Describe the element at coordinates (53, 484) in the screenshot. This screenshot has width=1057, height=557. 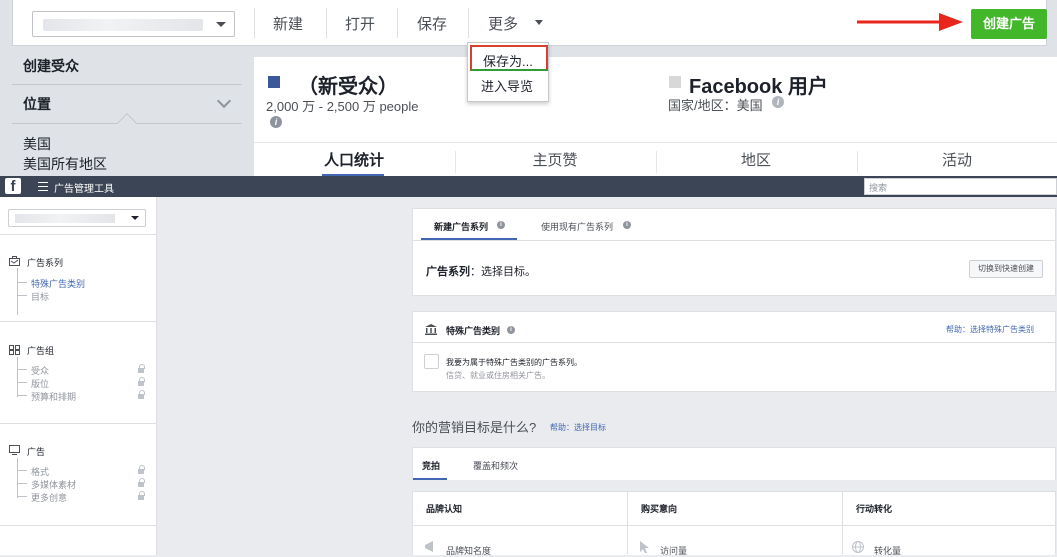
I see `sidebar-item-media: 多媒体素材` at that location.